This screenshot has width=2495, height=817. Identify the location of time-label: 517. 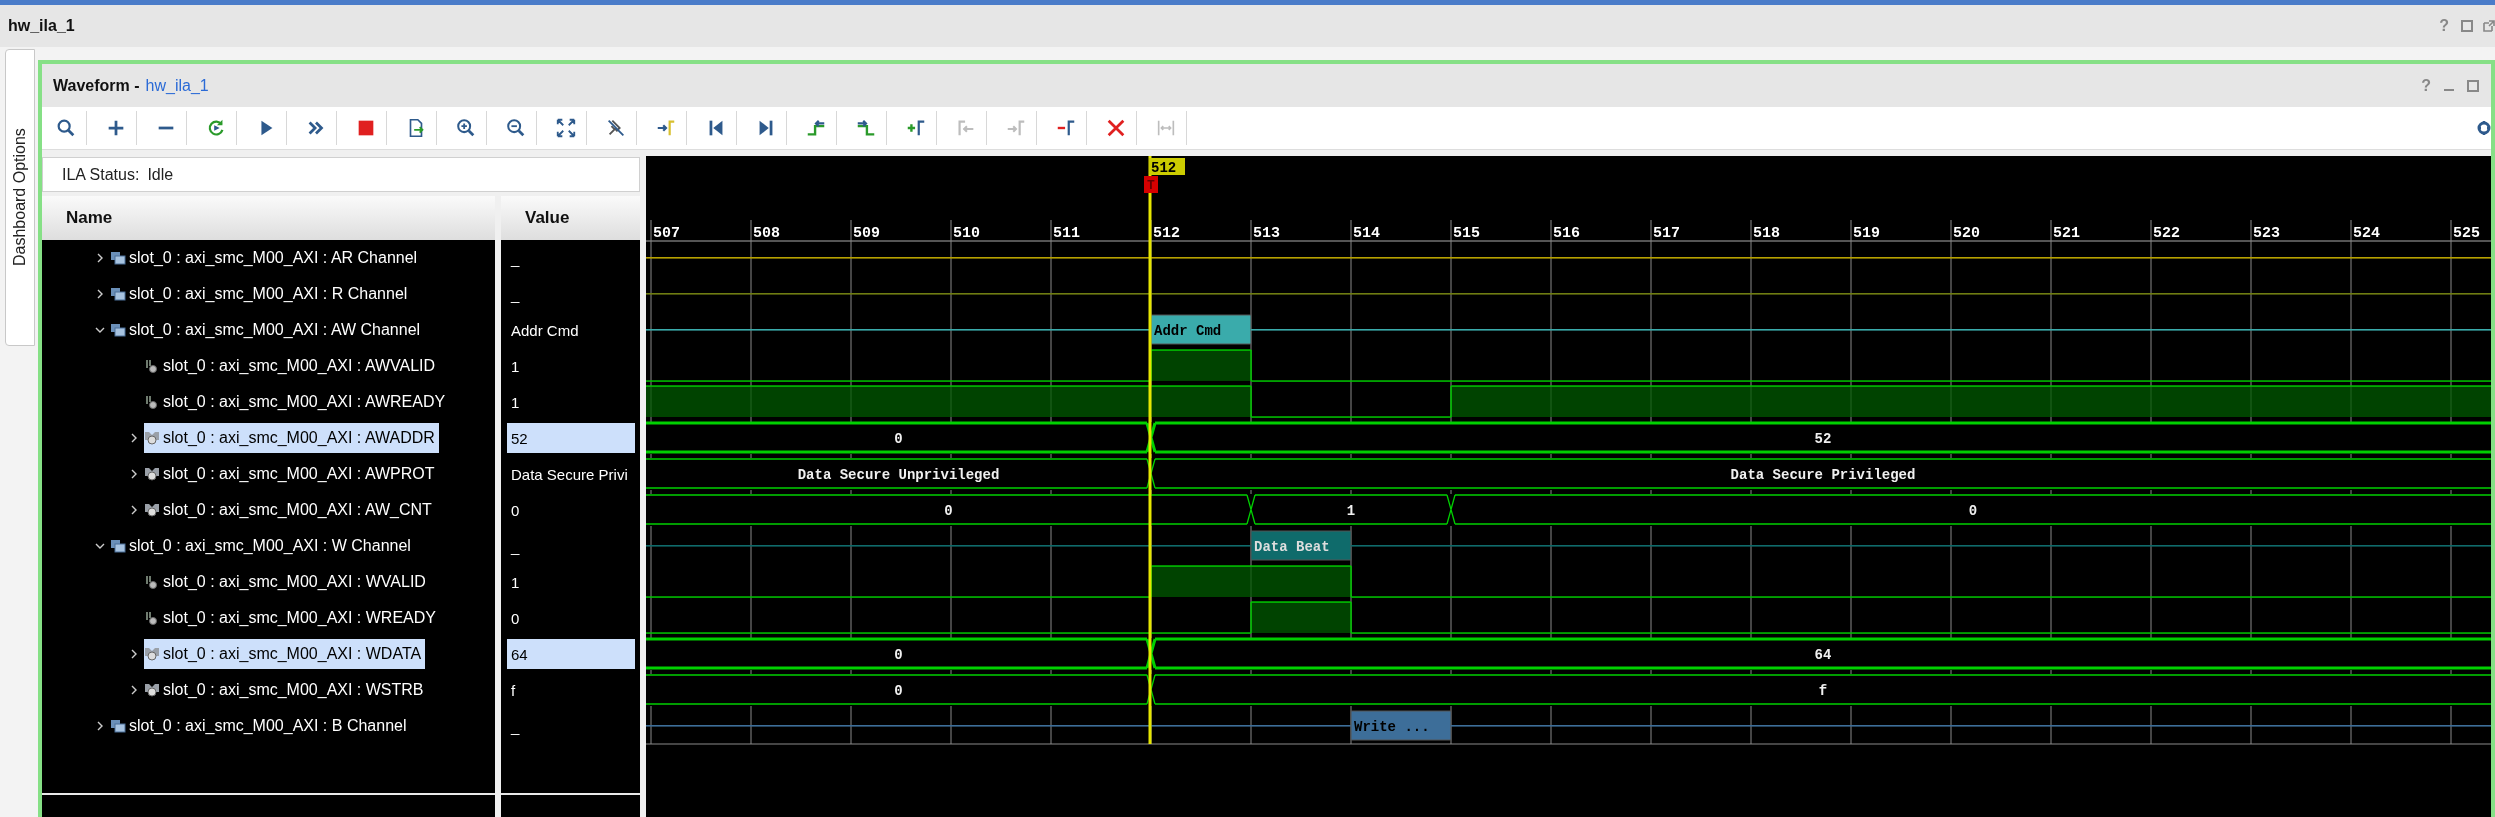
(1666, 233).